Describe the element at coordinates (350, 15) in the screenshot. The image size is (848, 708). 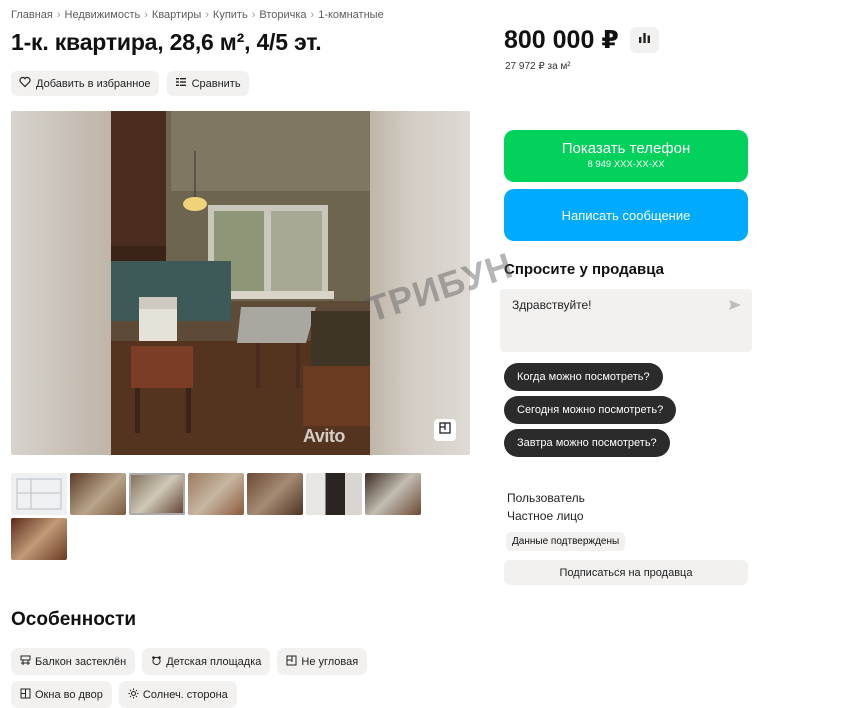
I see `breadcrumb-item: 1-комнатные` at that location.